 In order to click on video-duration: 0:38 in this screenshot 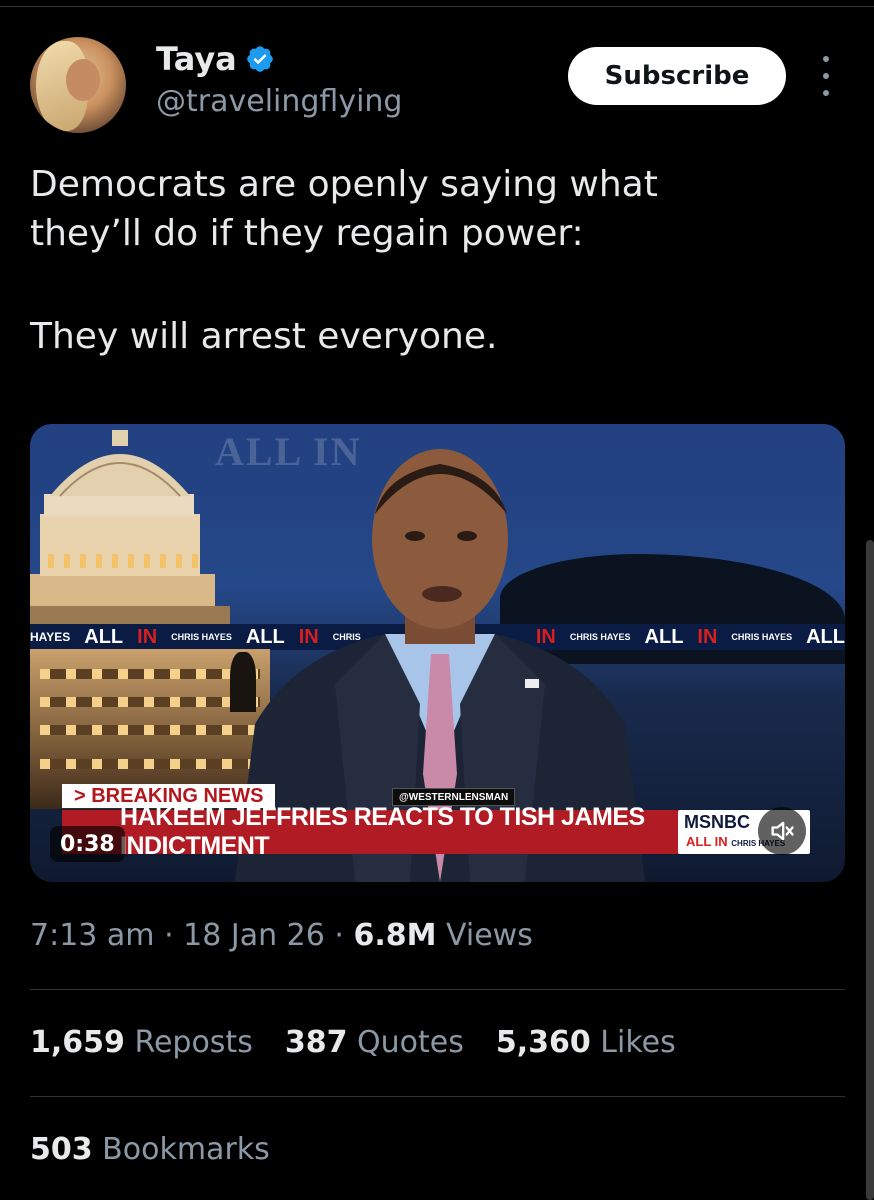, I will do `click(87, 844)`.